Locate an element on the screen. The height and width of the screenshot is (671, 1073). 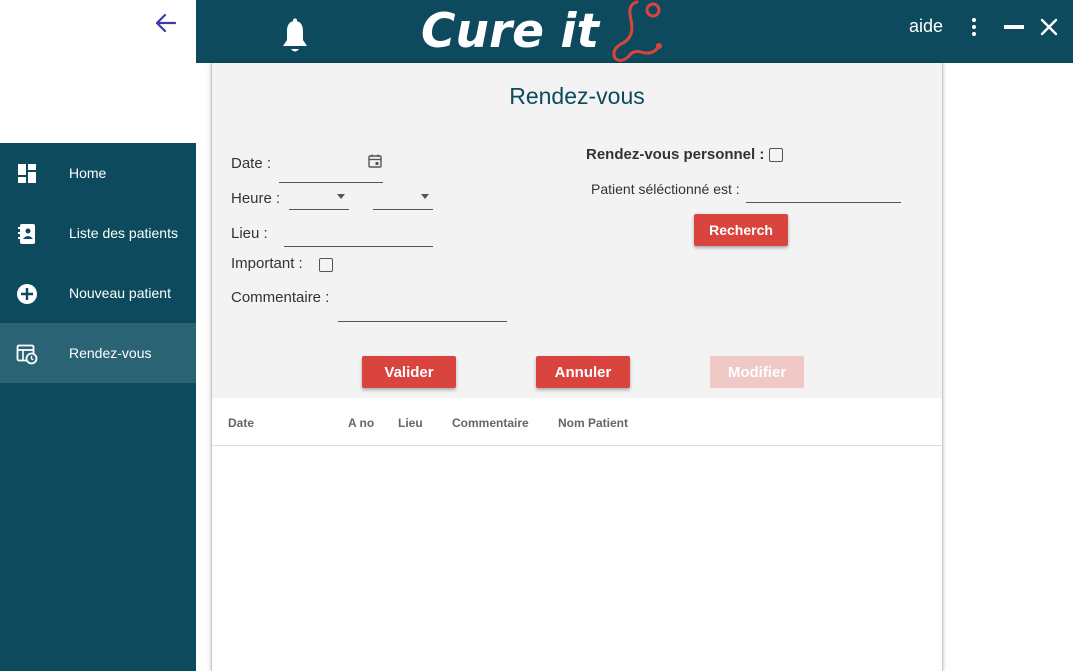
app-logo: Cure it is located at coordinates (510, 31).